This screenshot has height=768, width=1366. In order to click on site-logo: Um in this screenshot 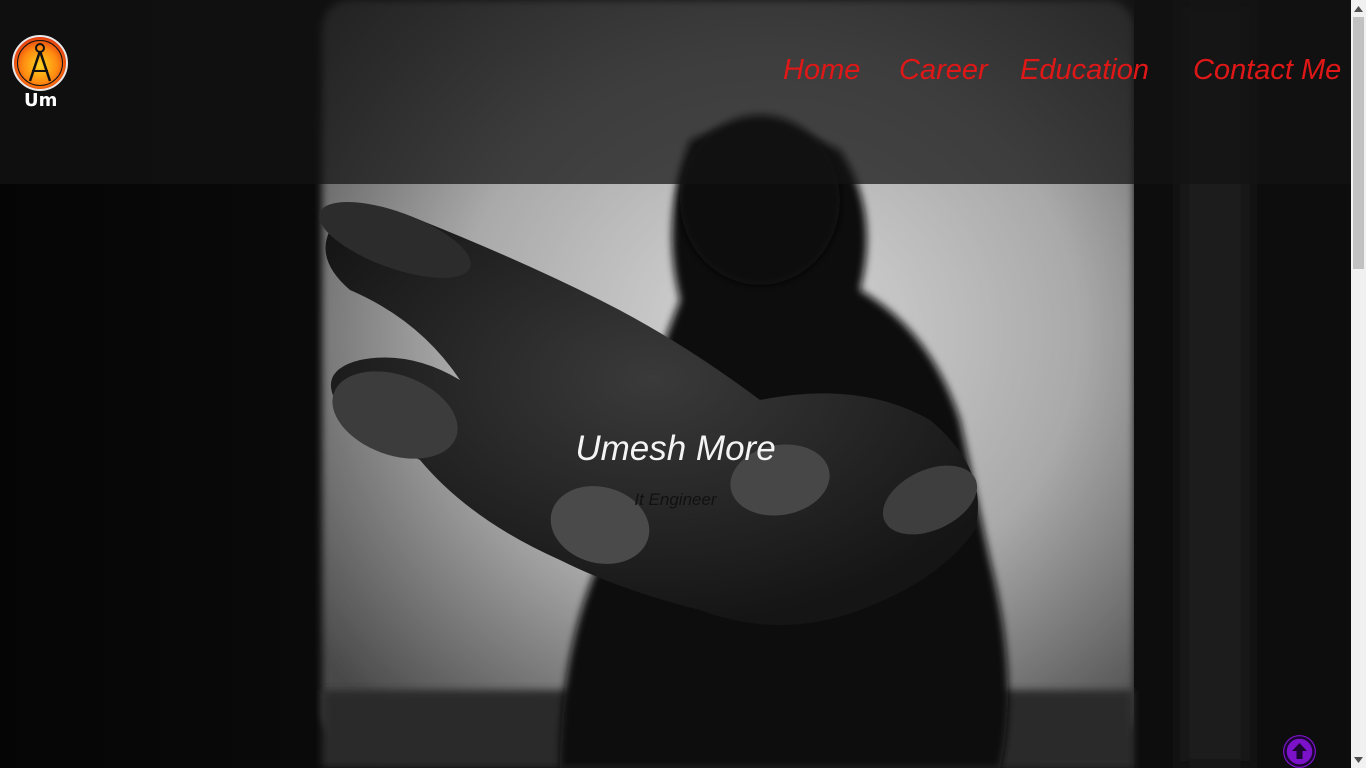, I will do `click(41, 74)`.